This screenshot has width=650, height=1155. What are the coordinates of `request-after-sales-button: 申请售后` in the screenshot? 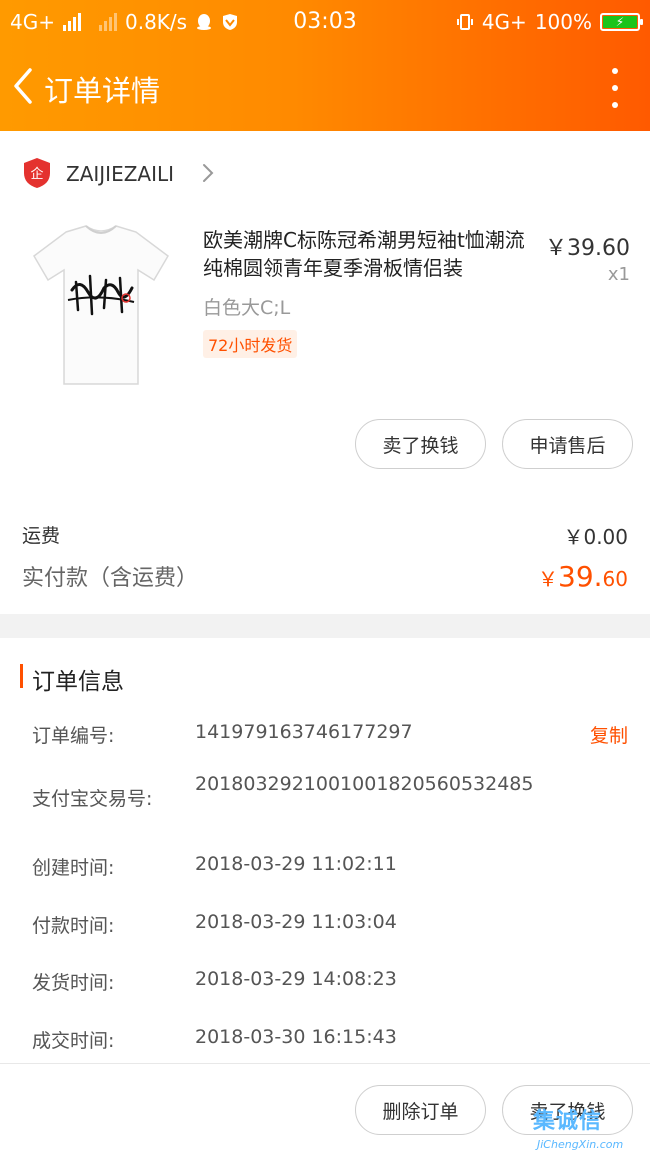 It's located at (567, 444).